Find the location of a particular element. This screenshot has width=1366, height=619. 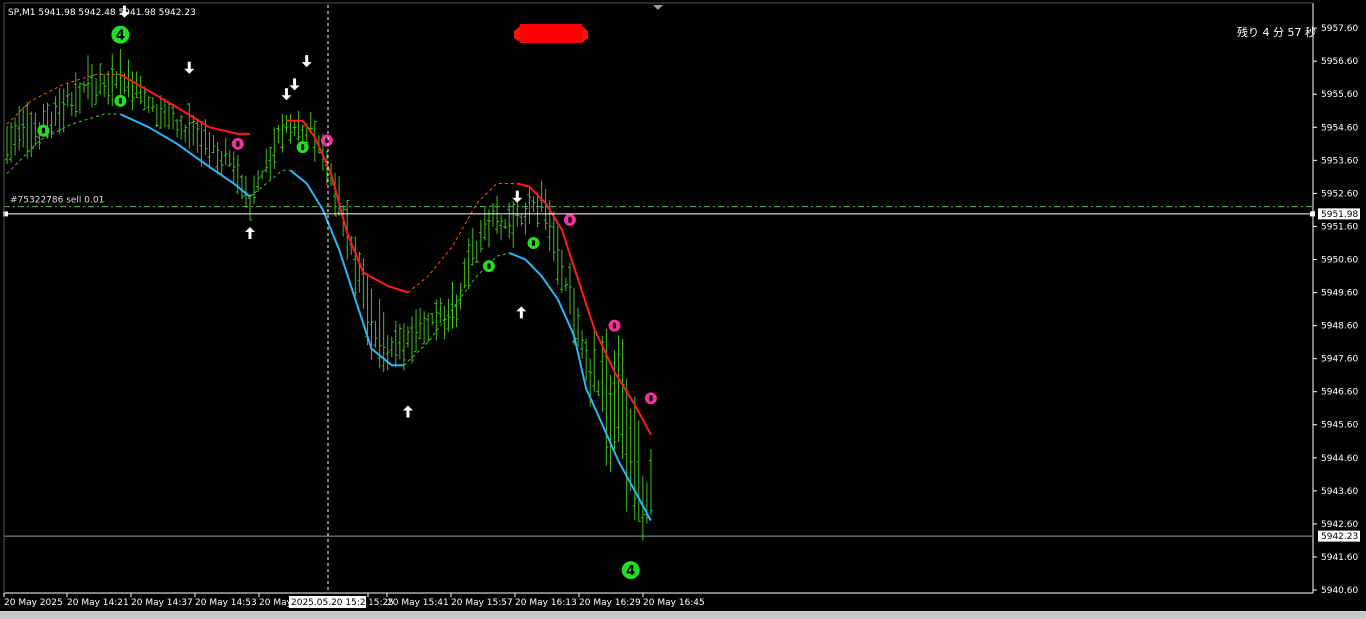

y-tick-label: 5944.60 is located at coordinates (1339, 459).